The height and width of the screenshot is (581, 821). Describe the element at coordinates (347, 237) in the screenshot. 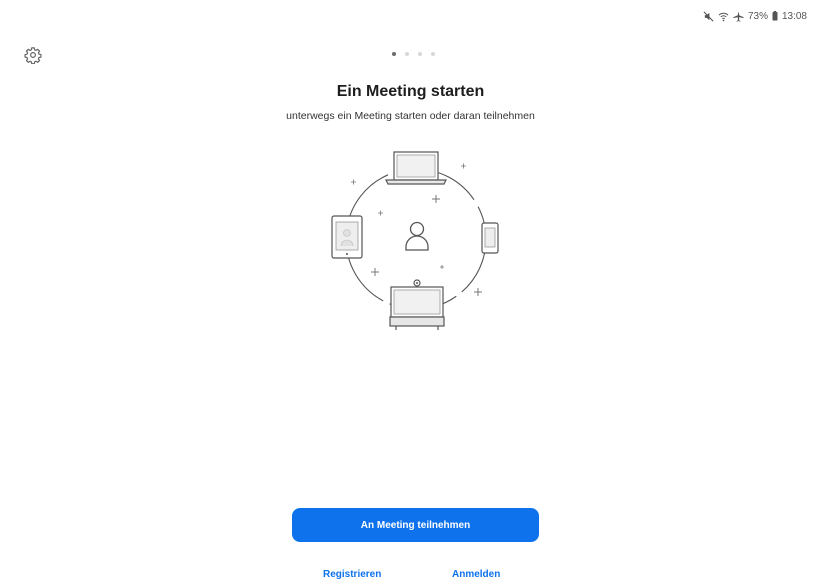

I see `tablet-icon` at that location.